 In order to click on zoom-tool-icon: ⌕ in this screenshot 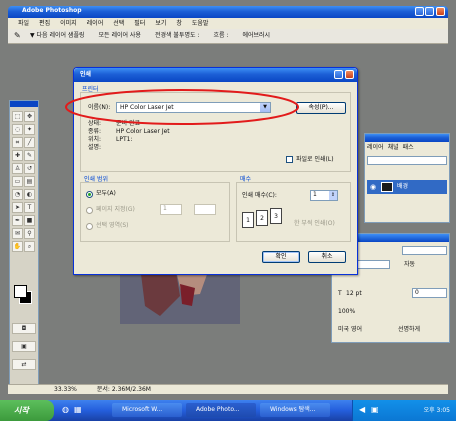, I will do `click(29, 246)`.